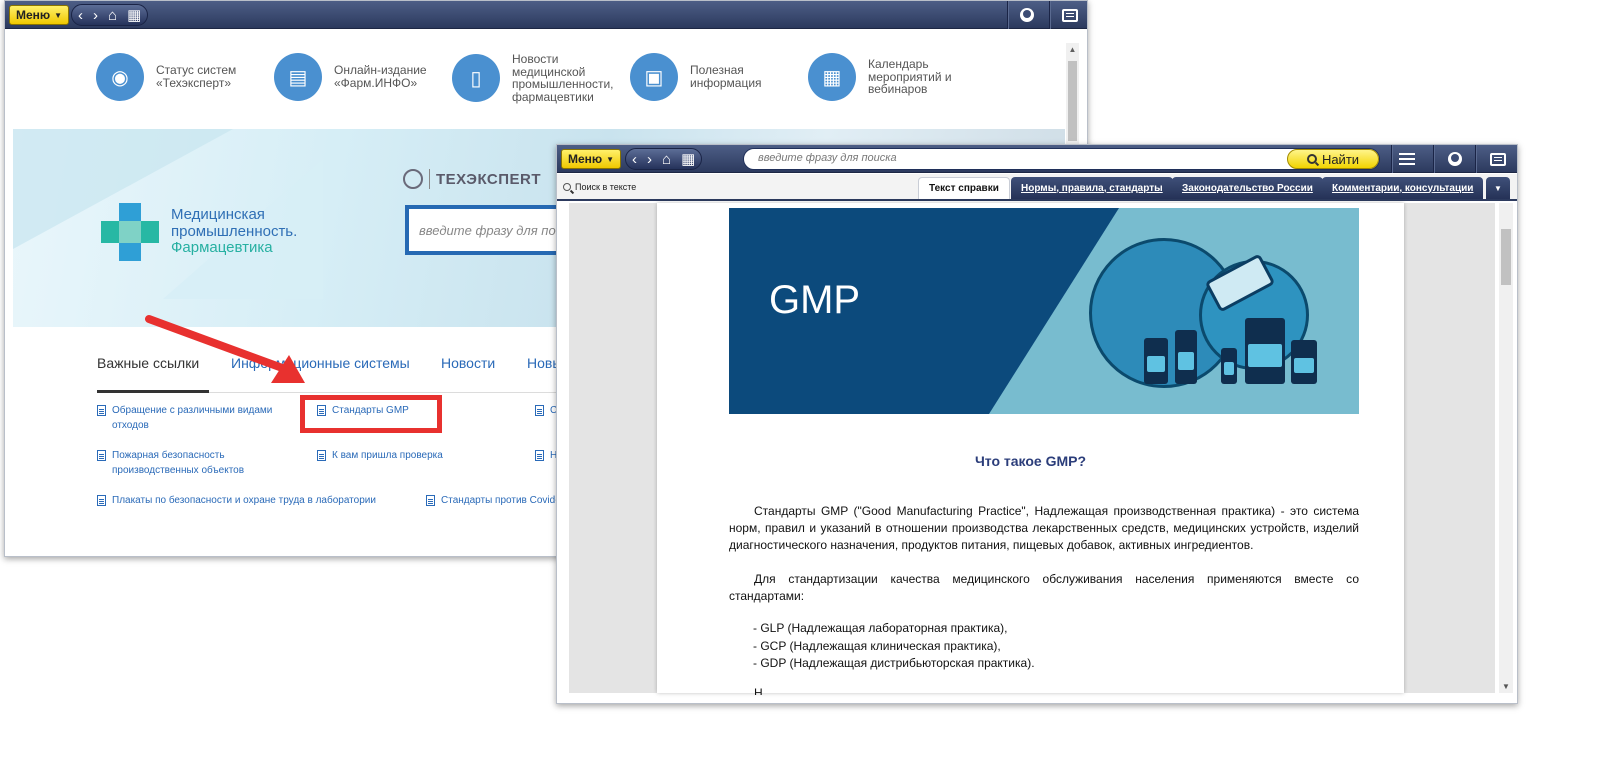  Describe the element at coordinates (1061, 159) in the screenshot. I see `search-input: введите фразу для поиска` at that location.